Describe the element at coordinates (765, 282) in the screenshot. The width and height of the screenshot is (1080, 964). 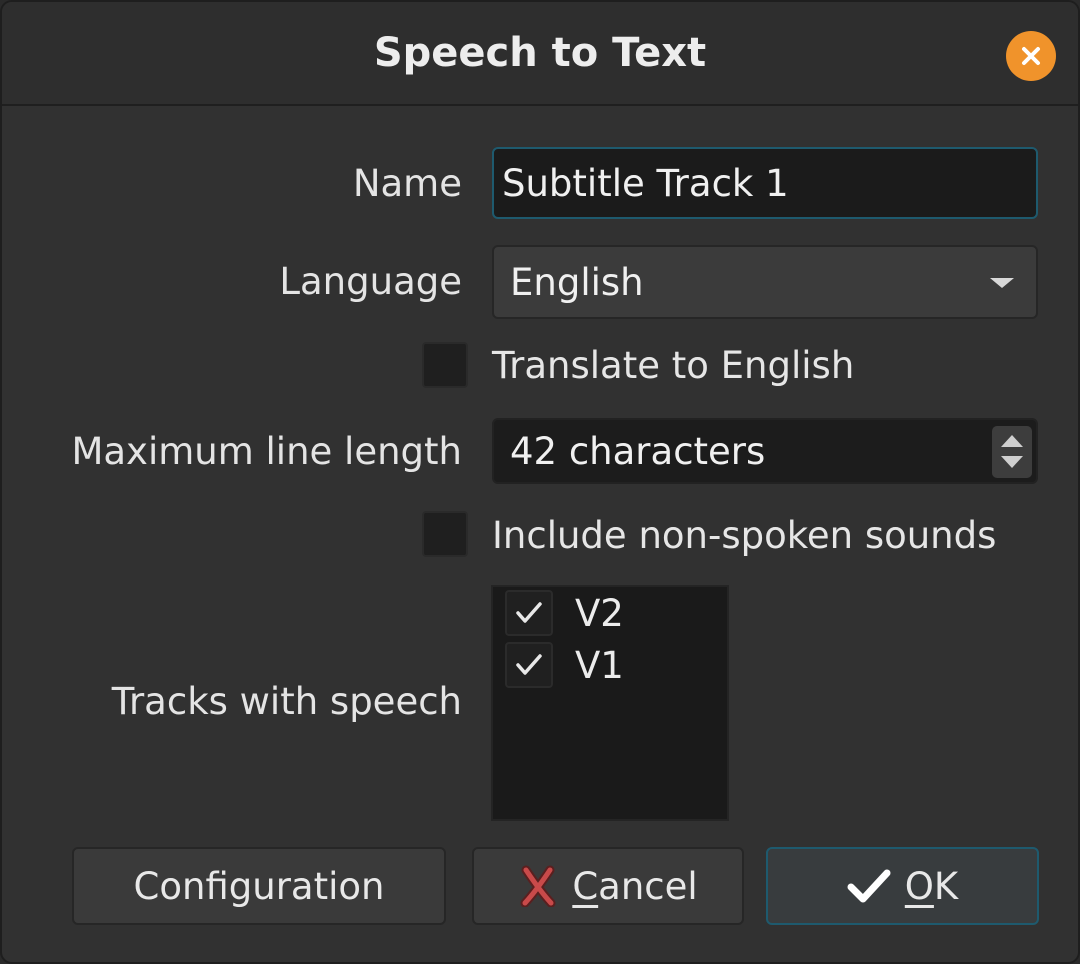
I see `language-select: English` at that location.